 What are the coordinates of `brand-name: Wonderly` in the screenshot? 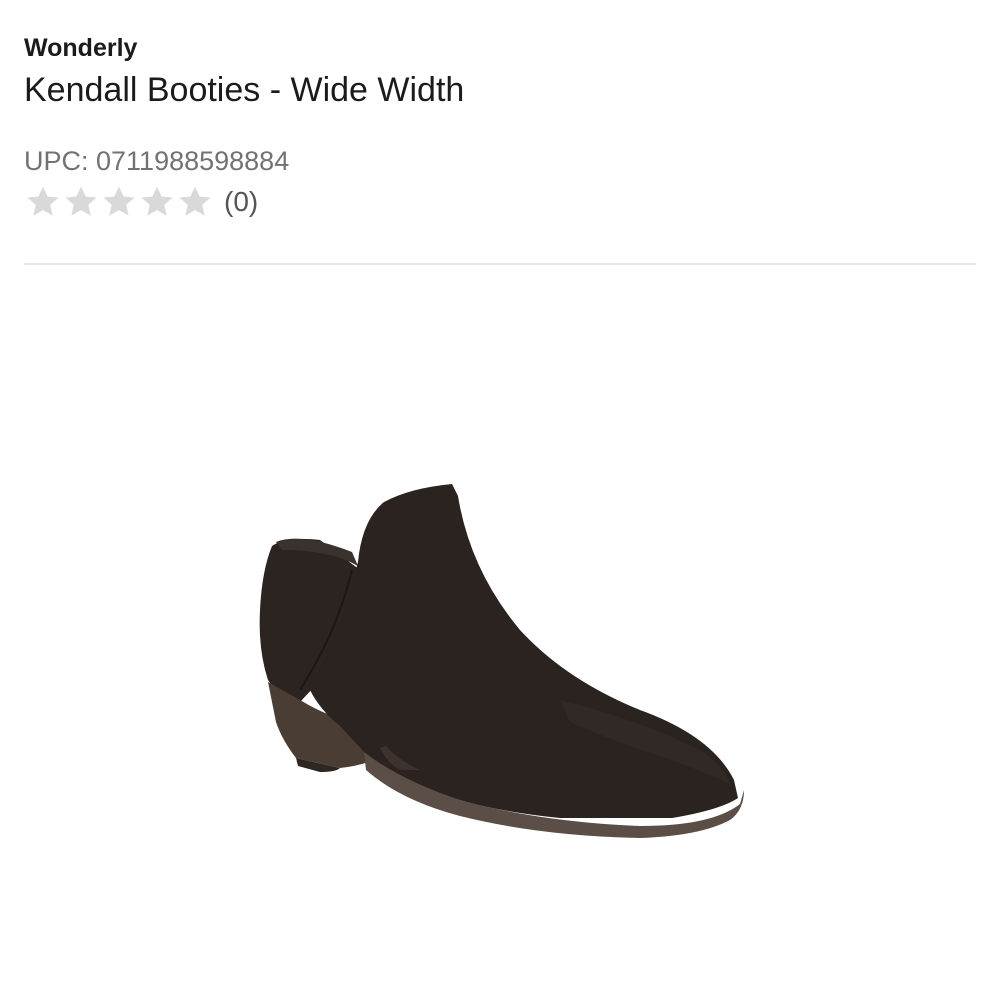 It's located at (500, 48).